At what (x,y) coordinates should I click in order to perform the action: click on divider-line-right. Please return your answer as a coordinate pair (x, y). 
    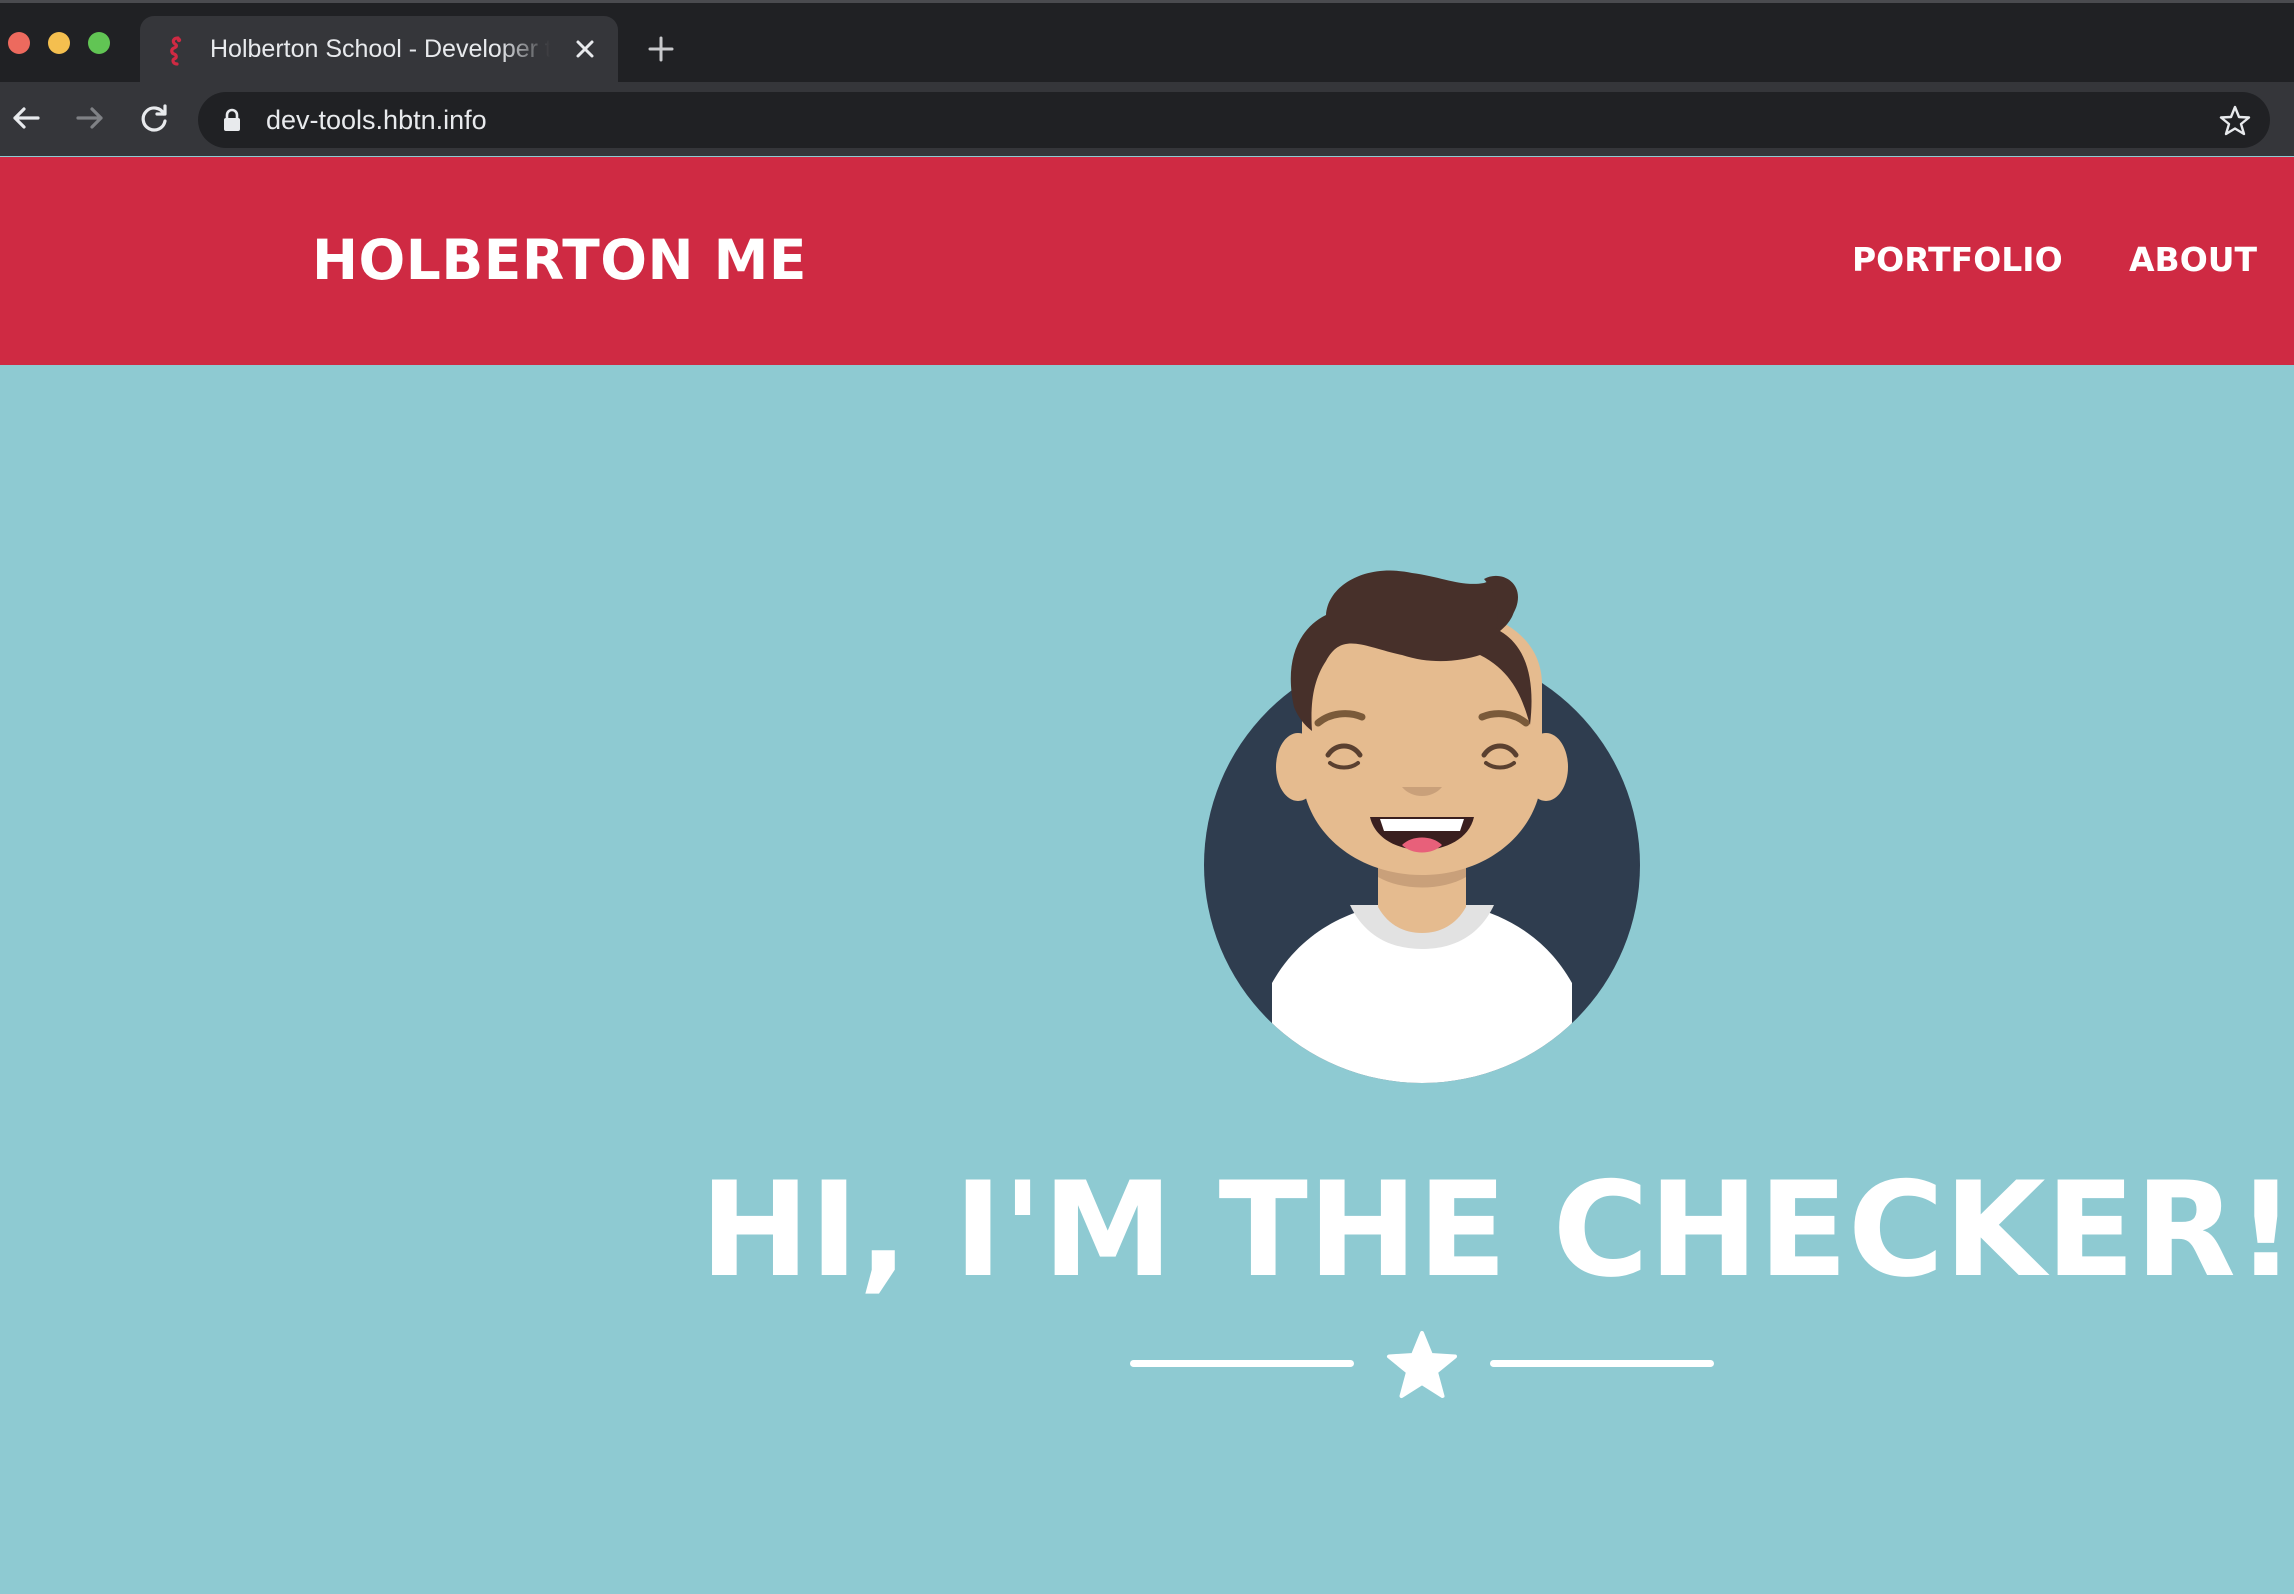
    Looking at the image, I should click on (1602, 1363).